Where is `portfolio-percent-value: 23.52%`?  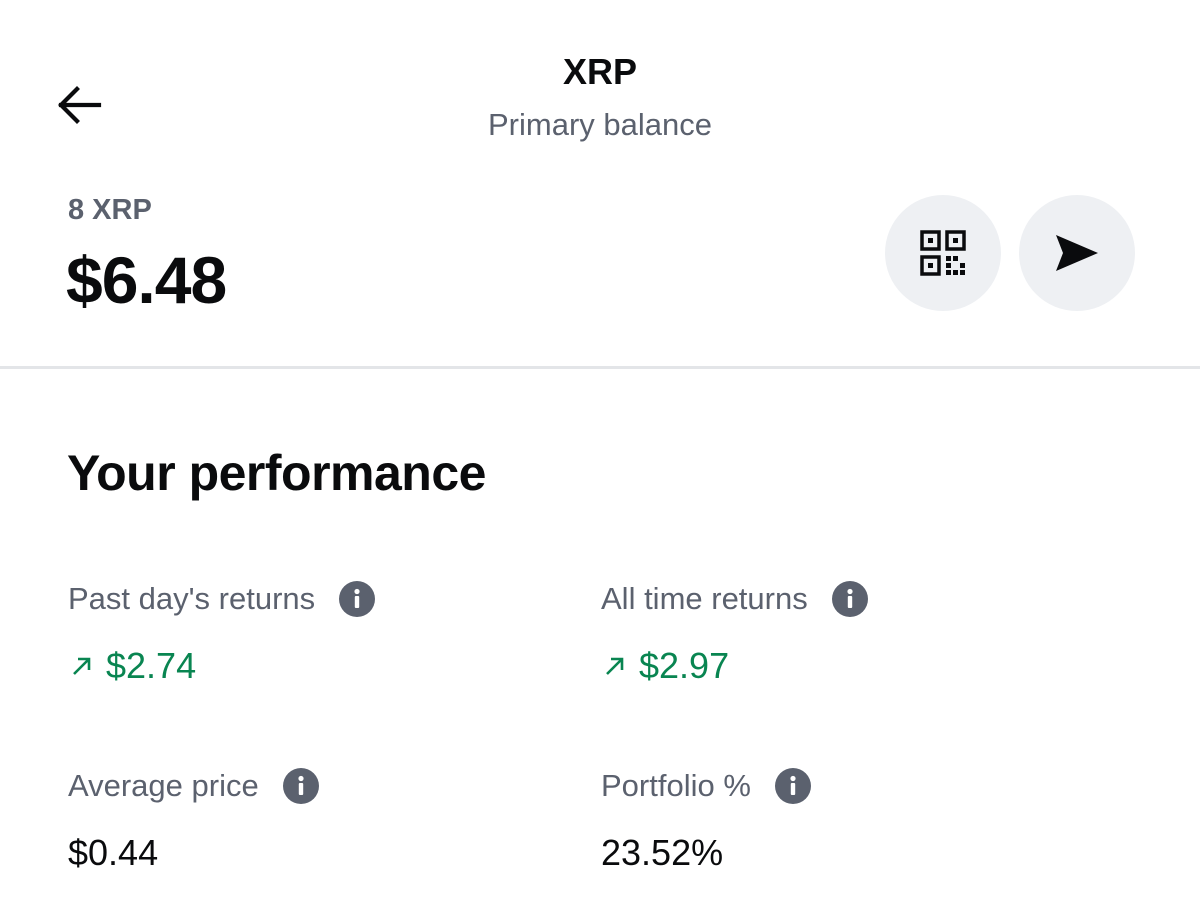 portfolio-percent-value: 23.52% is located at coordinates (662, 852).